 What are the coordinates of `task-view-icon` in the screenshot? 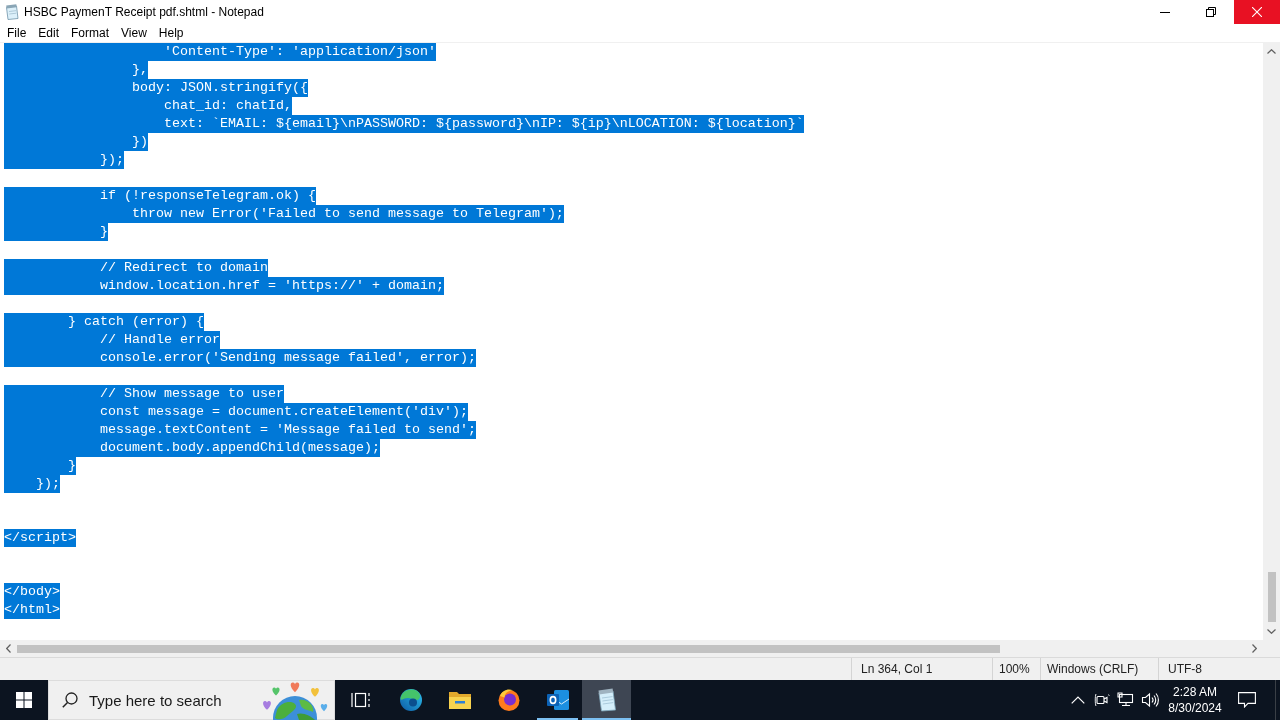 It's located at (360, 700).